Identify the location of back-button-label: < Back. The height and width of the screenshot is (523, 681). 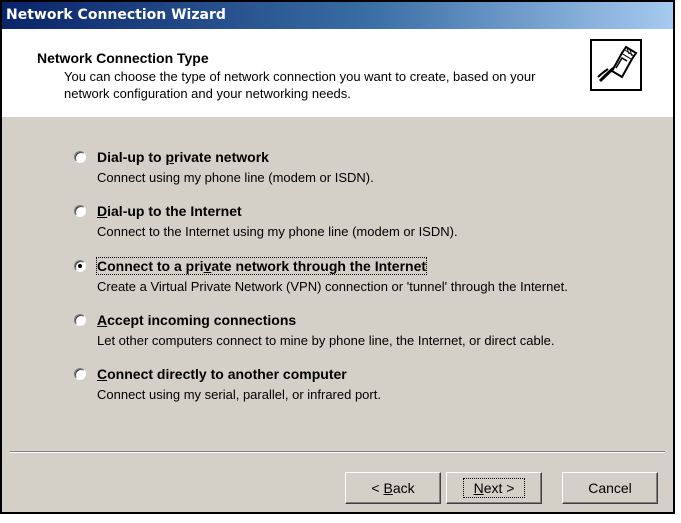
(393, 488).